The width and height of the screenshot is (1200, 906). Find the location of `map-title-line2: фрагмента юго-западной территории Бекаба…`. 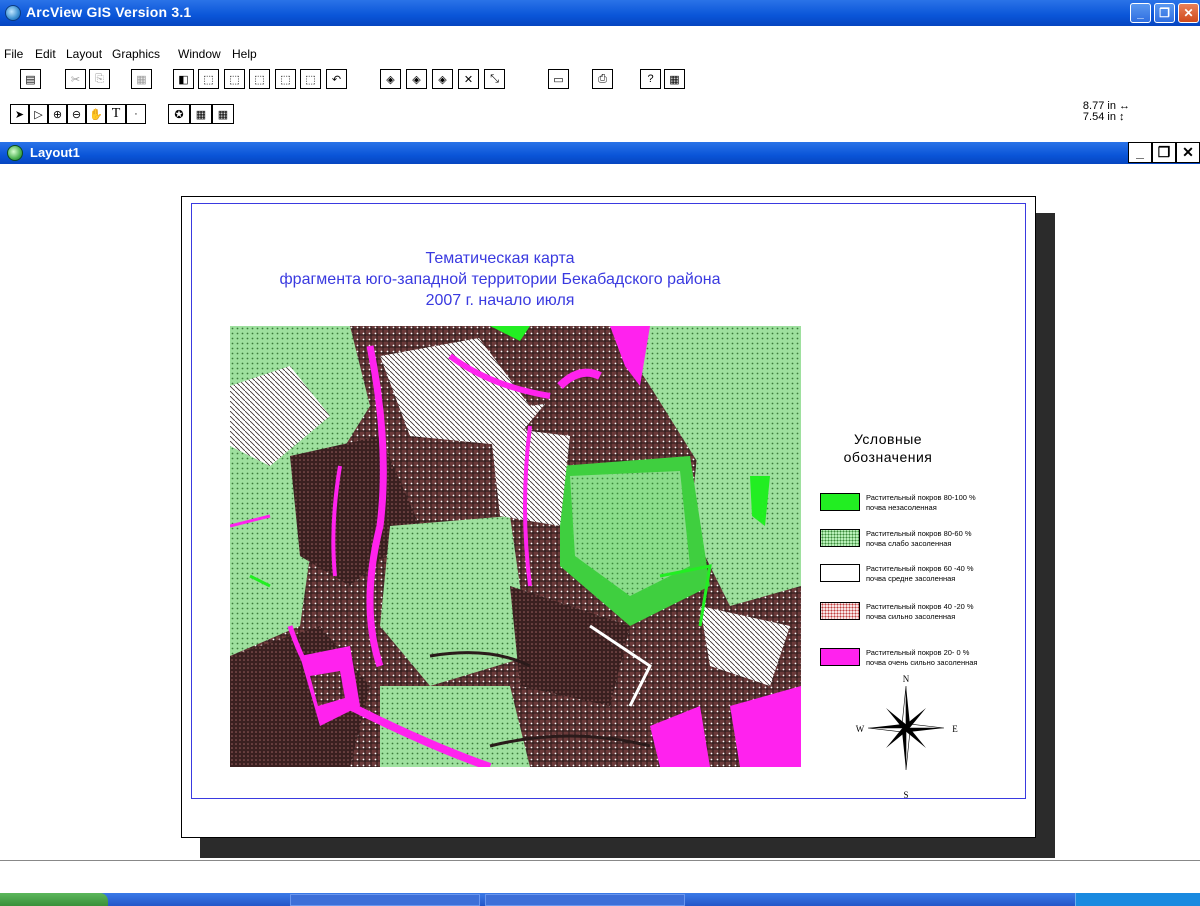

map-title-line2: фрагмента юго-западной территории Бекаба… is located at coordinates (500, 279).